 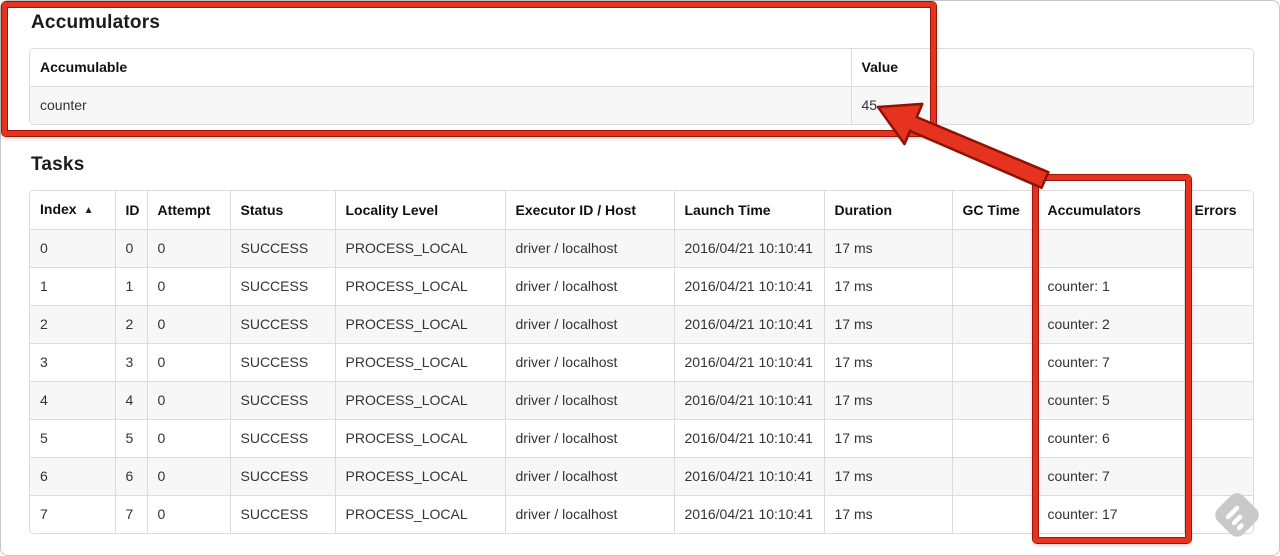 I want to click on column-header-label: Index, so click(x=58, y=209).